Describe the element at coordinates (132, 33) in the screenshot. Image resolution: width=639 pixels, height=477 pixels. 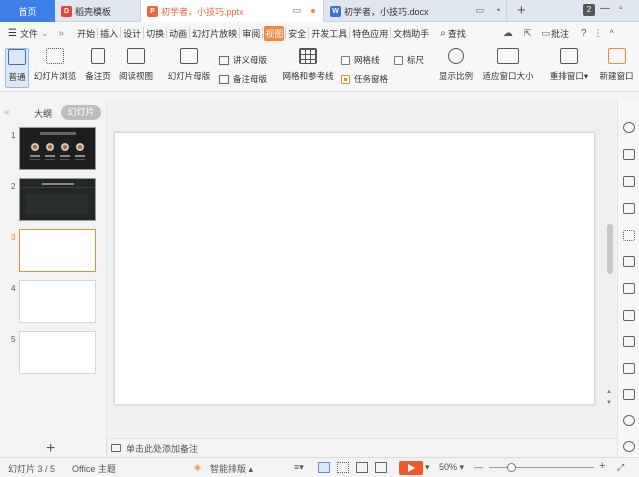
I see `menu-design: 设计` at that location.